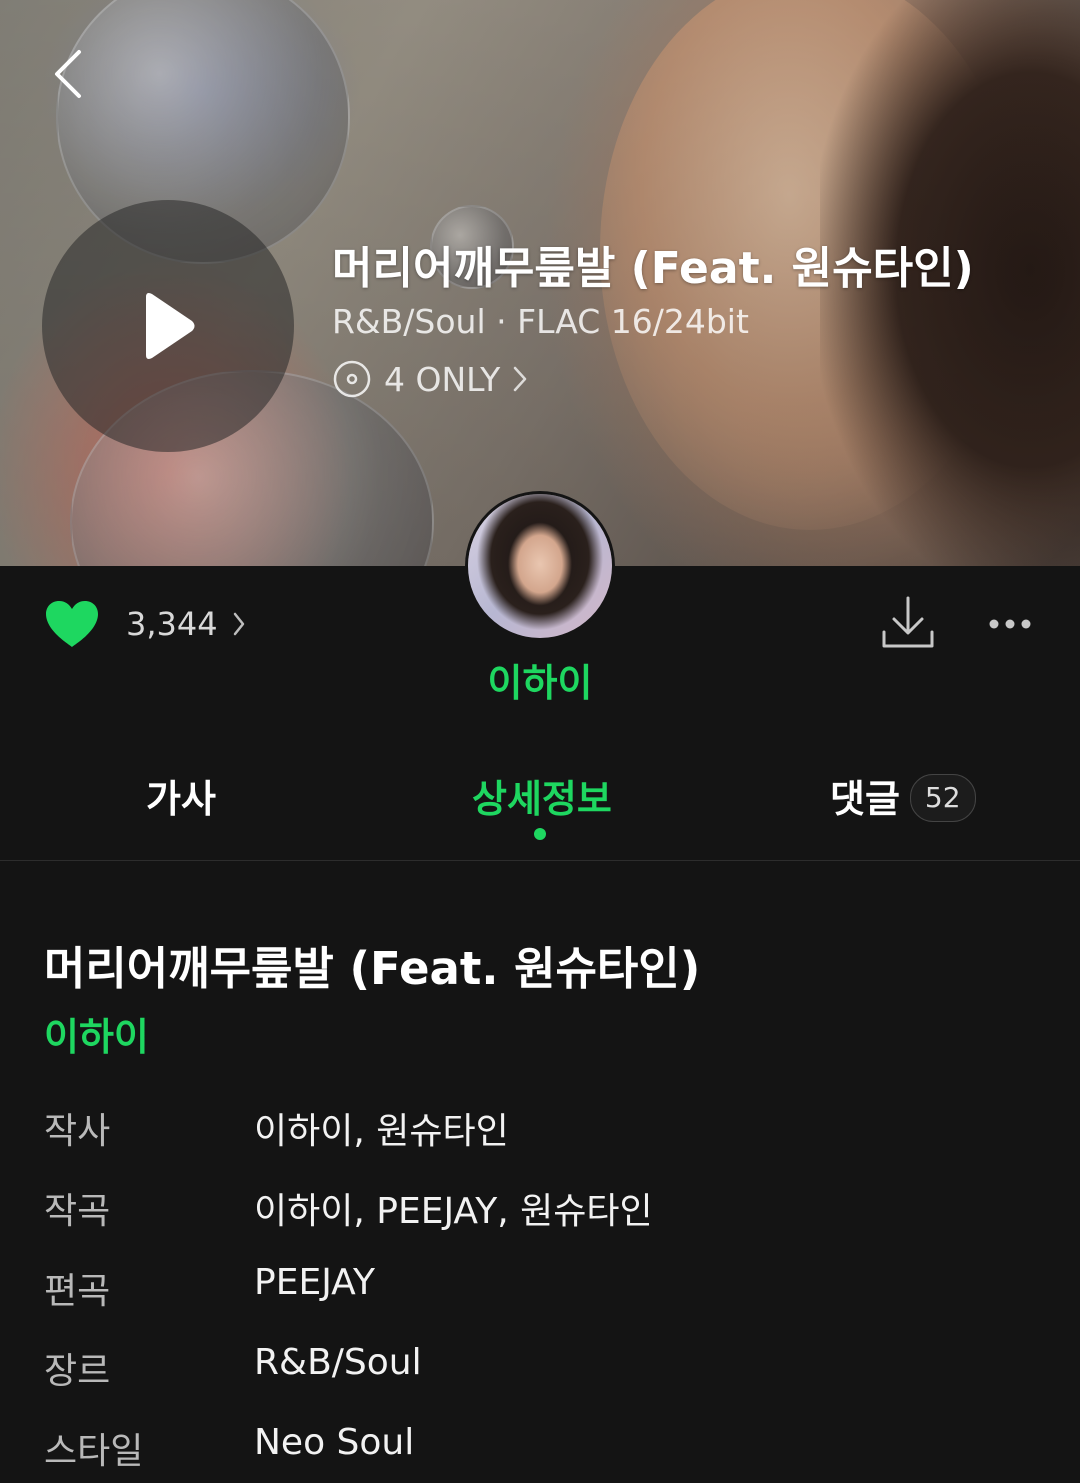 This screenshot has width=1080, height=1483. I want to click on back-button, so click(68, 74).